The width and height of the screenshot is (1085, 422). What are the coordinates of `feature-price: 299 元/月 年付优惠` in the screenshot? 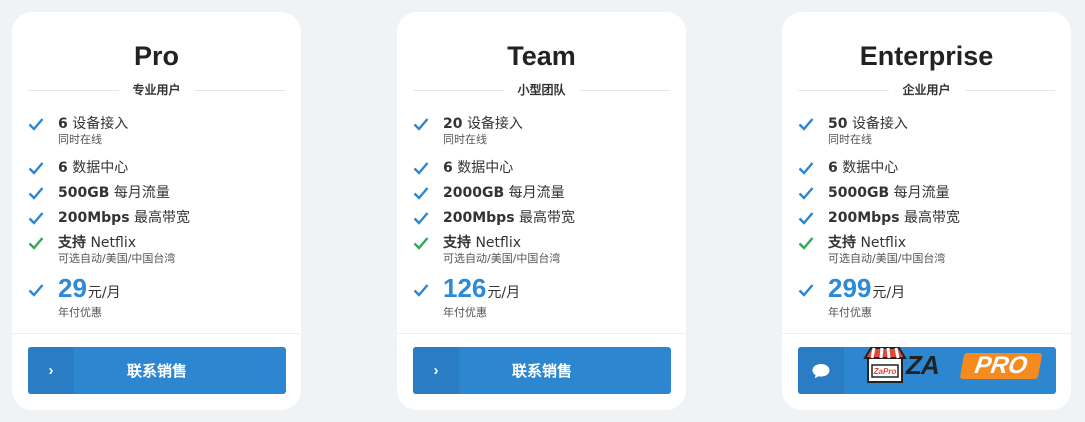 It's located at (926, 300).